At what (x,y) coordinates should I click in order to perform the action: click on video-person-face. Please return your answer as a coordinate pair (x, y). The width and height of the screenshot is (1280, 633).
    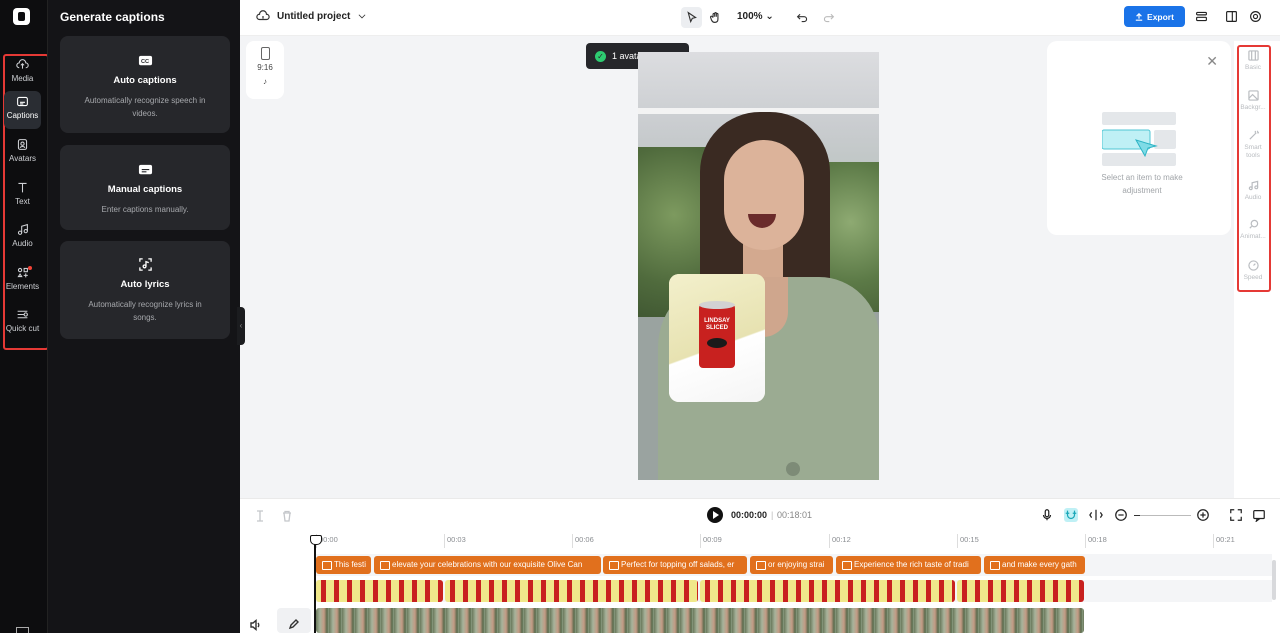
    Looking at the image, I should click on (764, 195).